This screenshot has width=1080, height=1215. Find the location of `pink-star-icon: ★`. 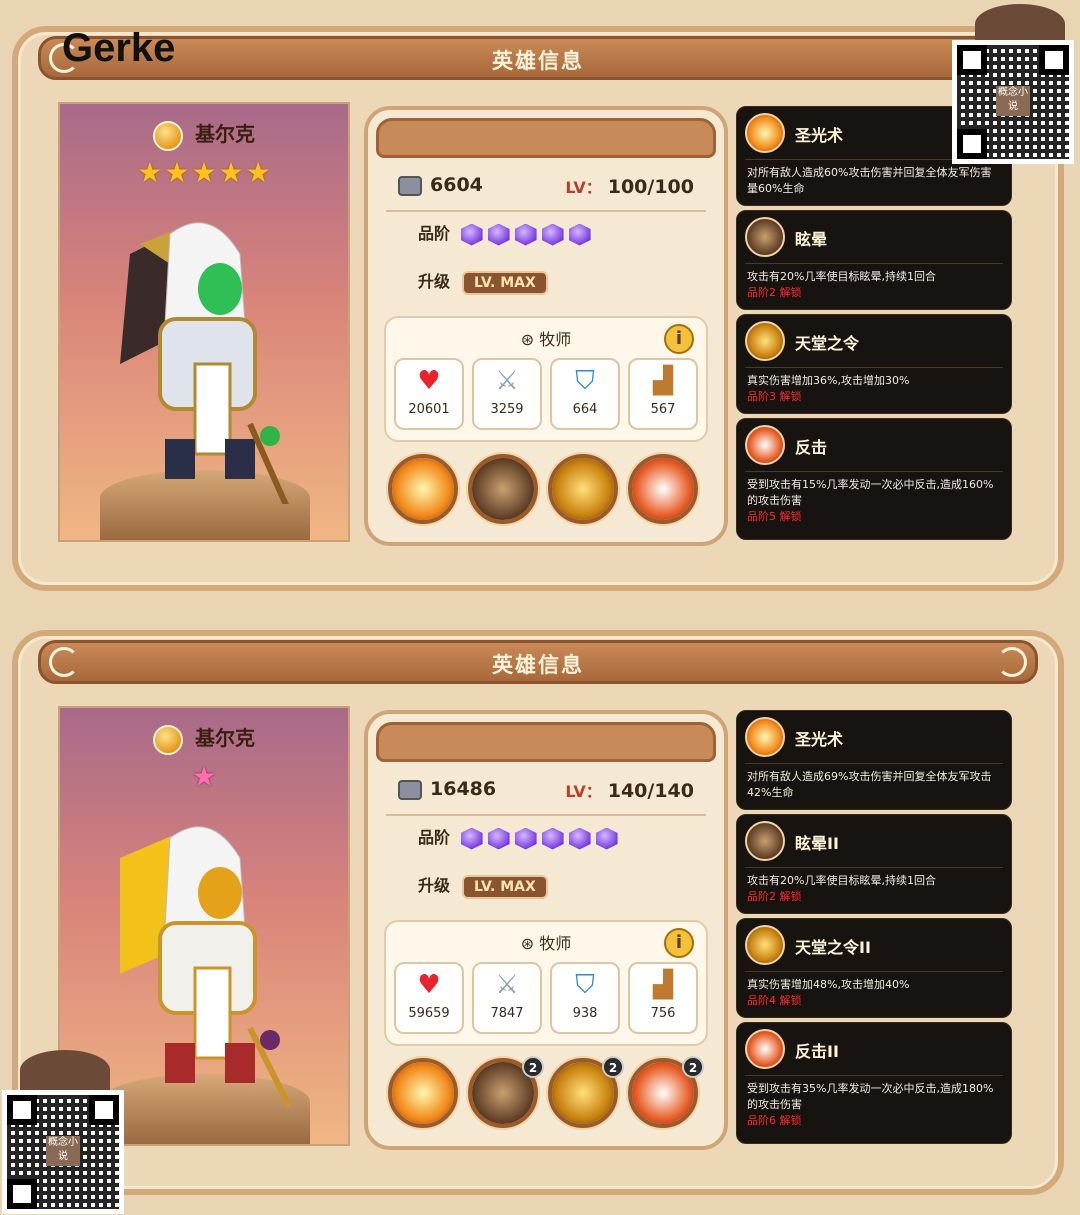

pink-star-icon: ★ is located at coordinates (204, 776).